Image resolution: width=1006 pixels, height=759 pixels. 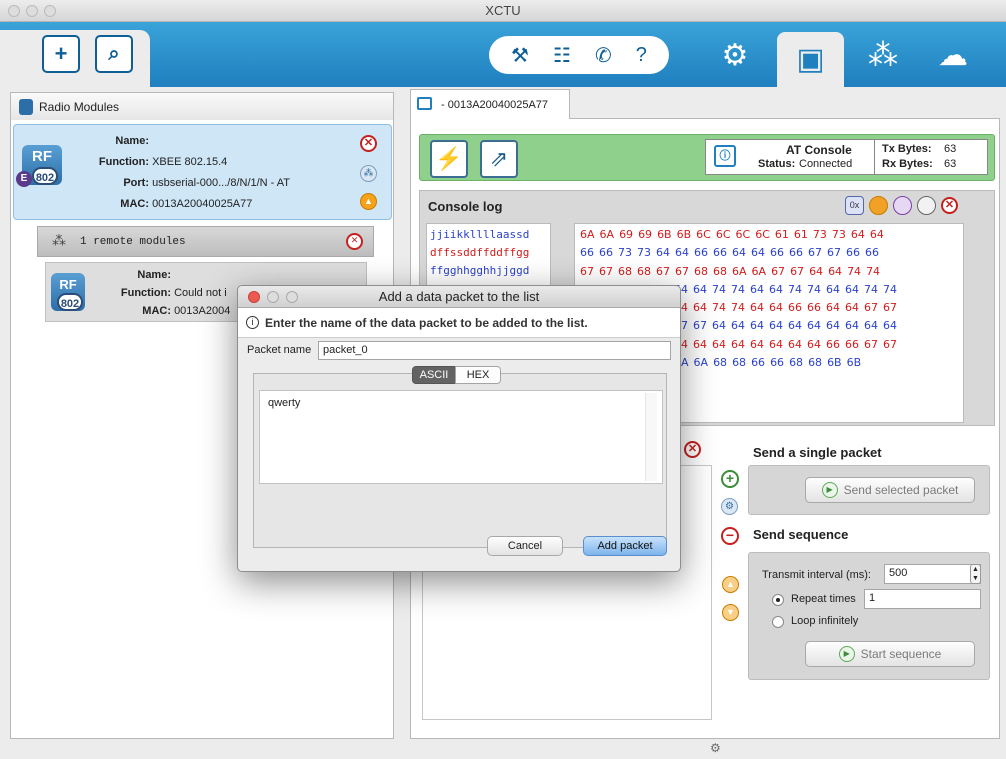 I want to click on plug-icon: ⚡, so click(x=449, y=158).